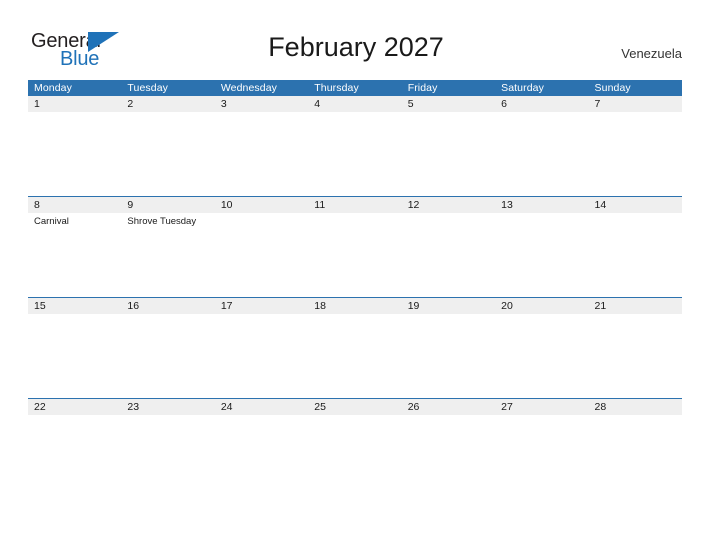  What do you see at coordinates (74, 306) in the screenshot?
I see `day-number: 15` at bounding box center [74, 306].